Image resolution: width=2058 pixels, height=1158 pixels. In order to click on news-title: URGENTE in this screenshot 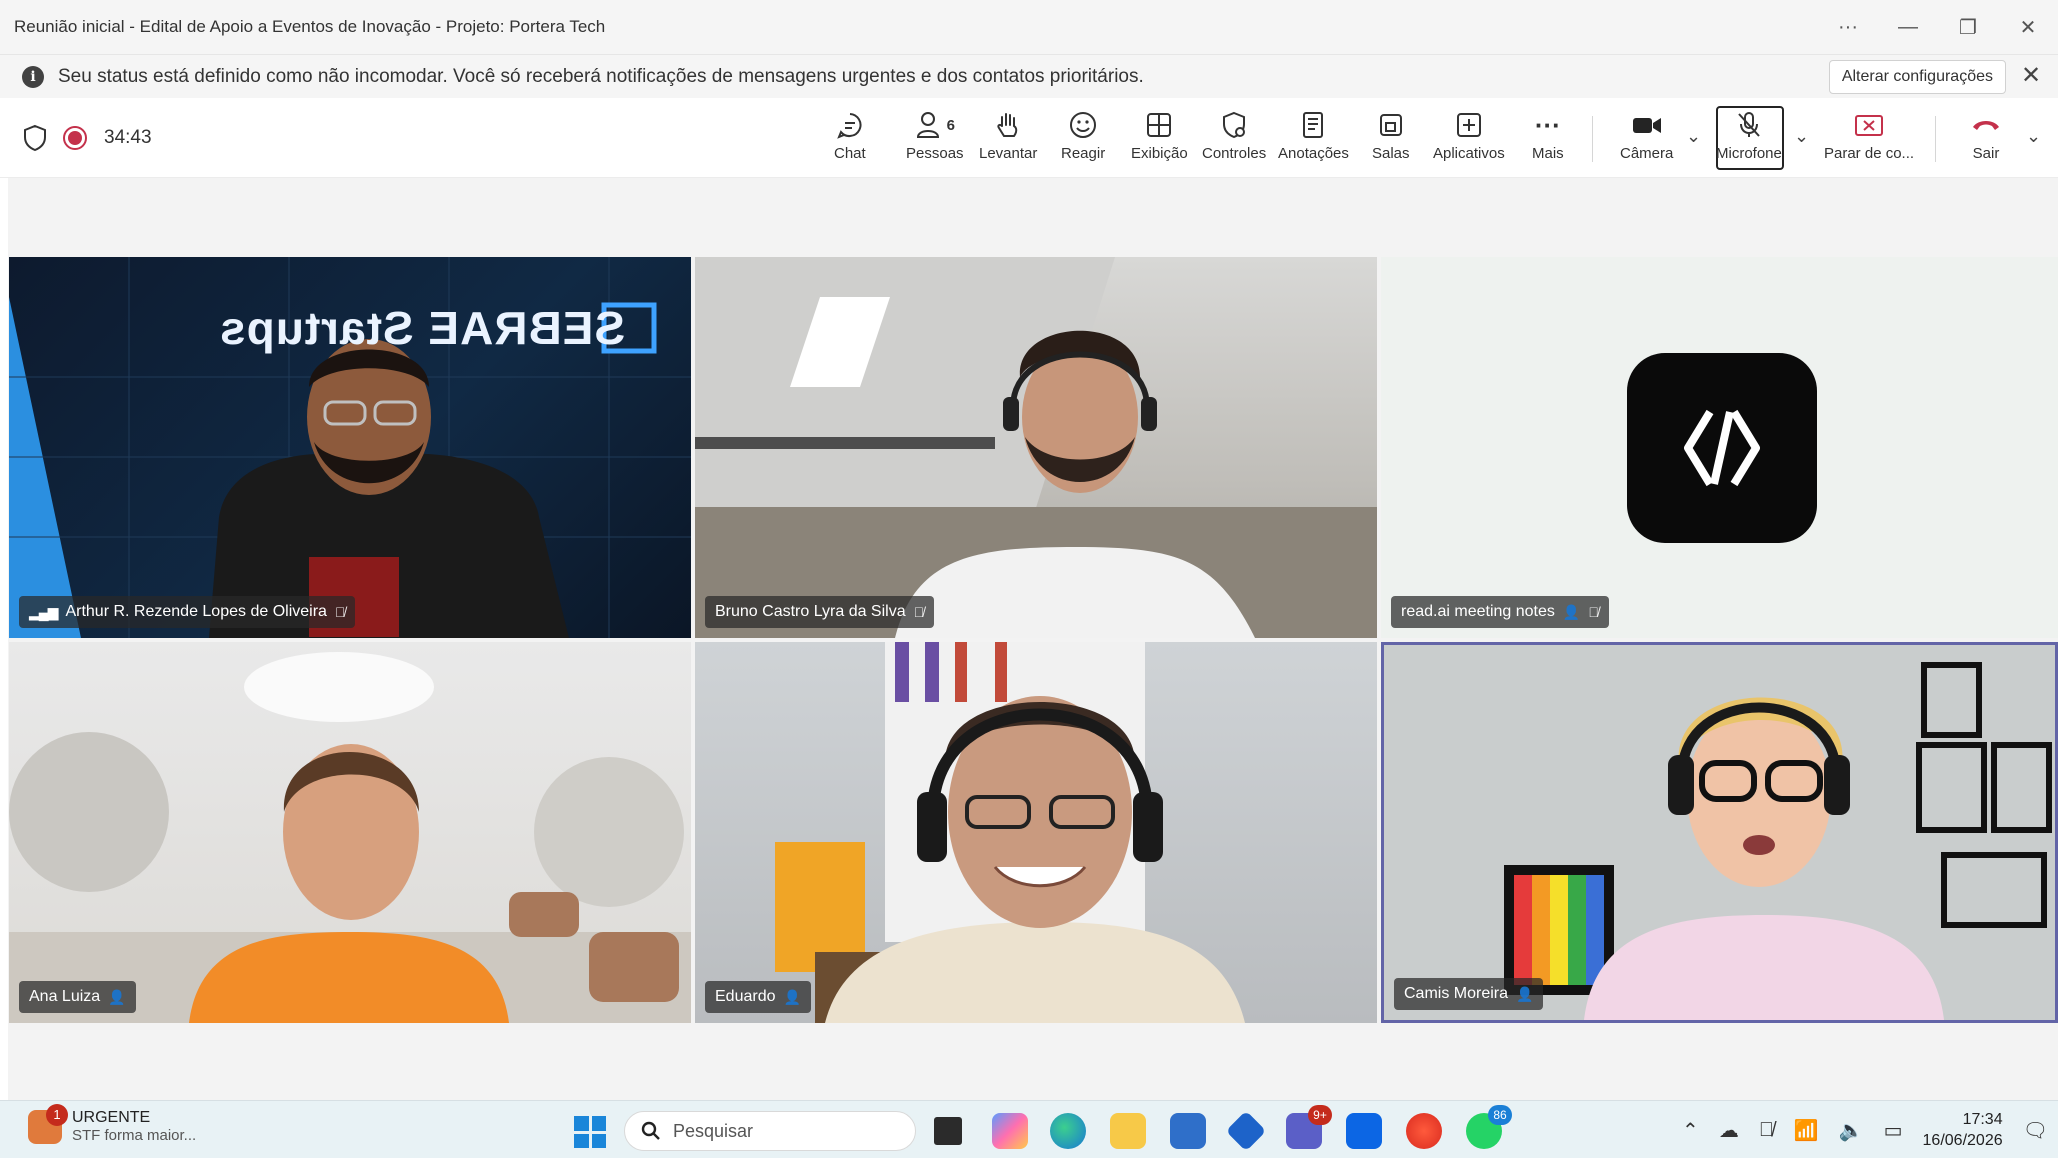, I will do `click(111, 1117)`.